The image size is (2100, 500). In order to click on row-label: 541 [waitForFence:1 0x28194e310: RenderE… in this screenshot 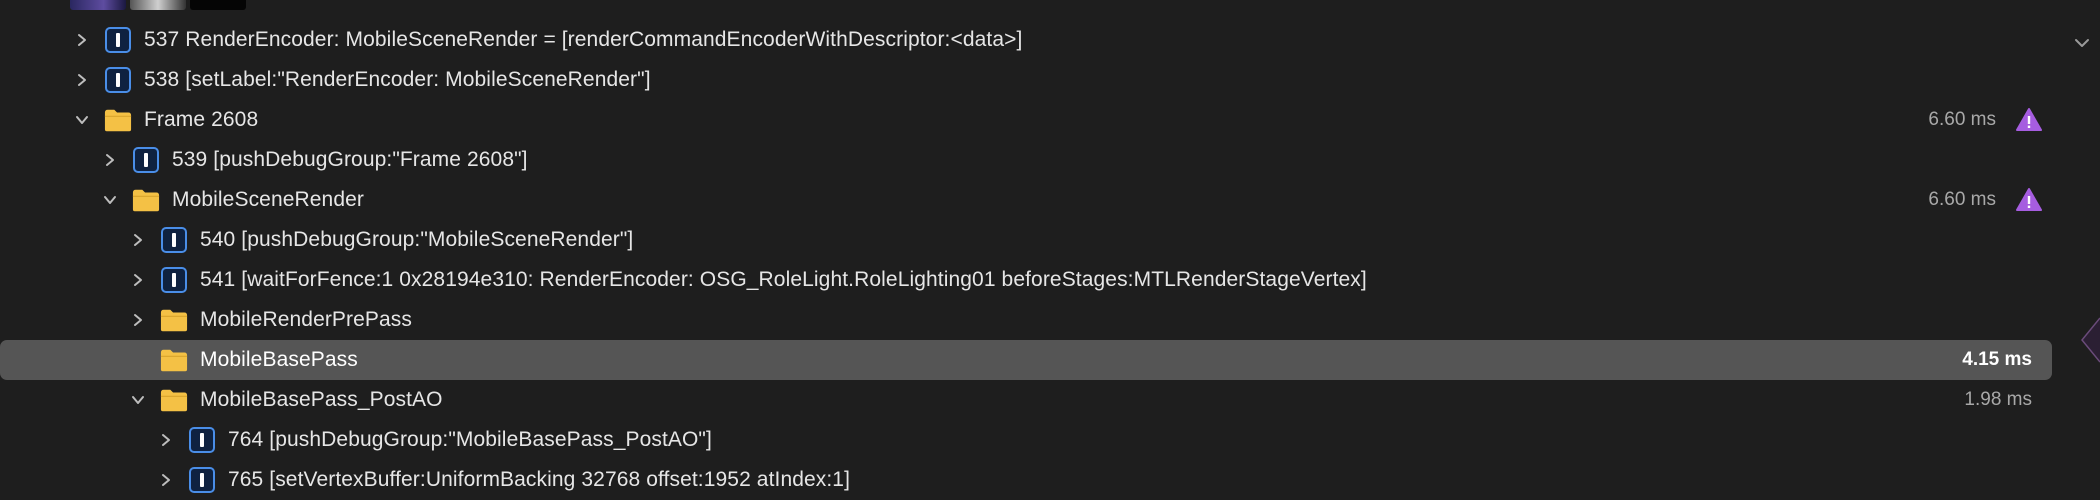, I will do `click(783, 279)`.